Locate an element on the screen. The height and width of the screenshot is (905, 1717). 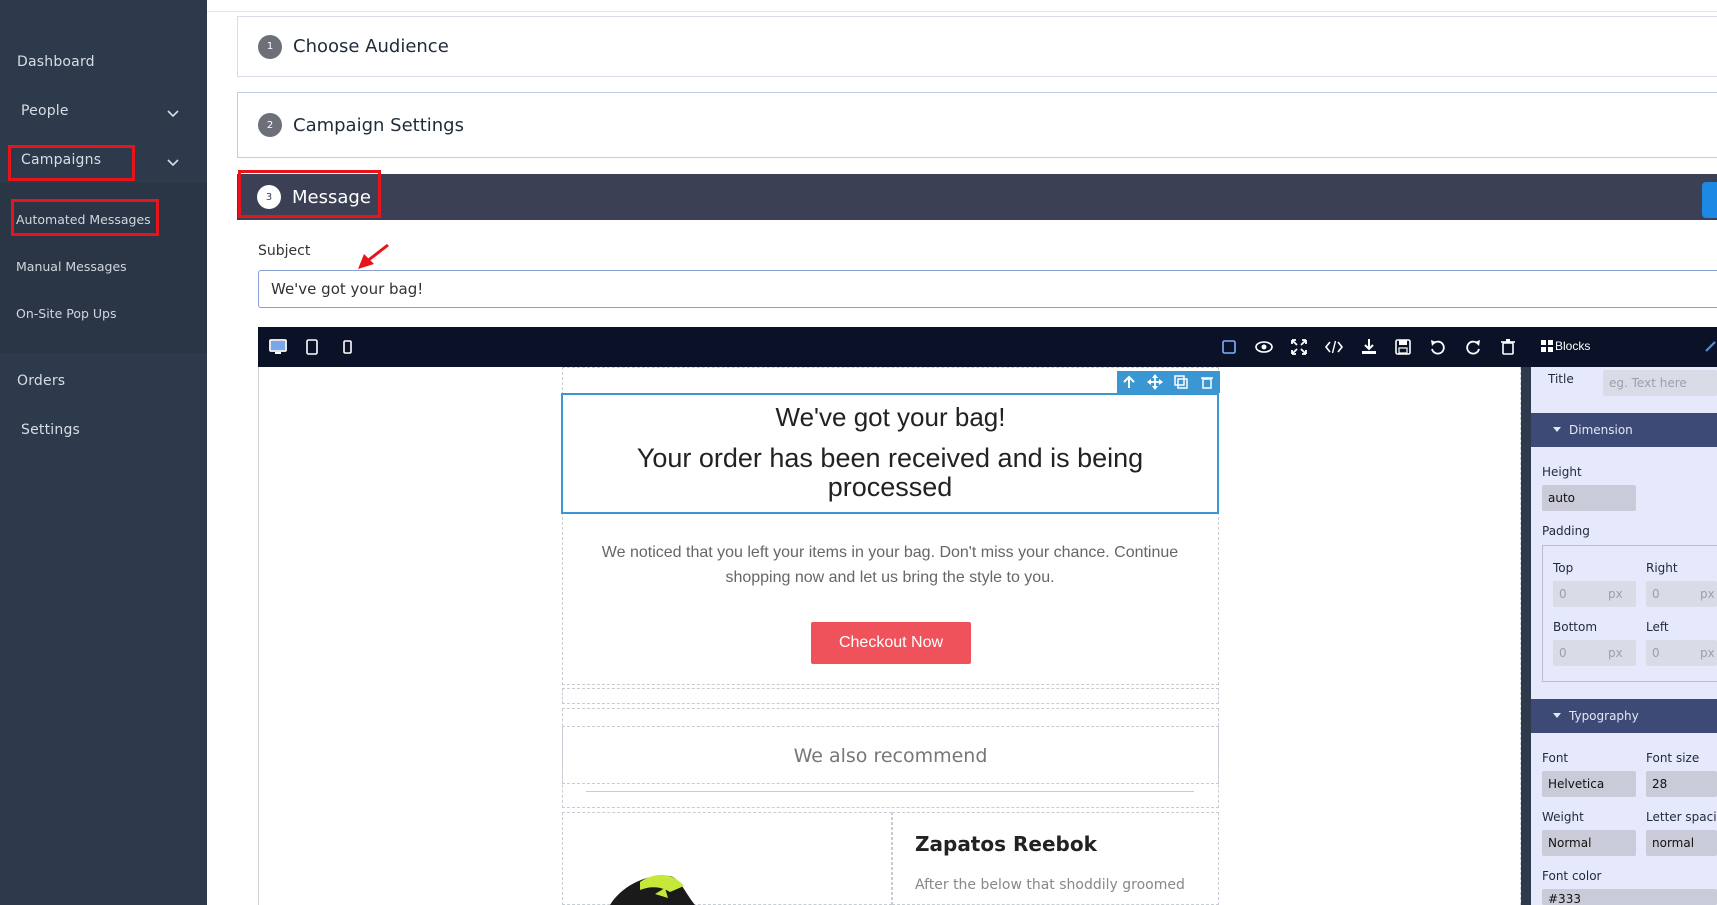
title-input: eg. Text here is located at coordinates (1660, 383).